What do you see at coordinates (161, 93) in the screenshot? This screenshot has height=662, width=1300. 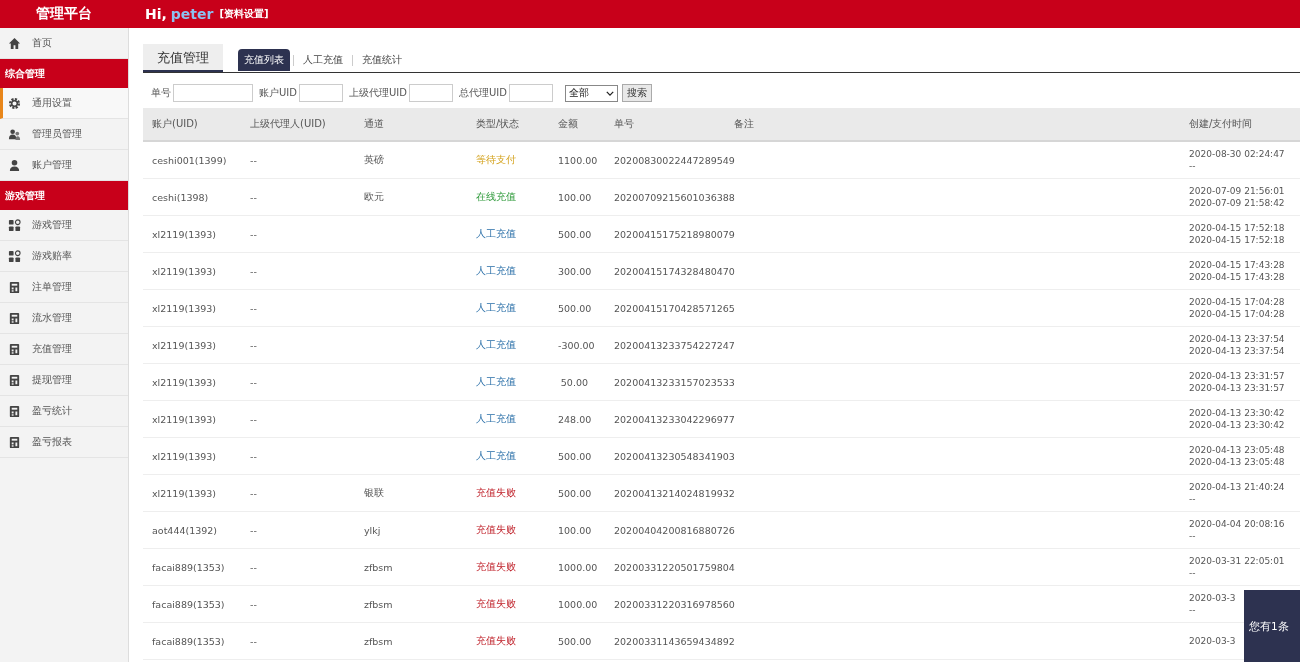 I see `field-label: 单号` at bounding box center [161, 93].